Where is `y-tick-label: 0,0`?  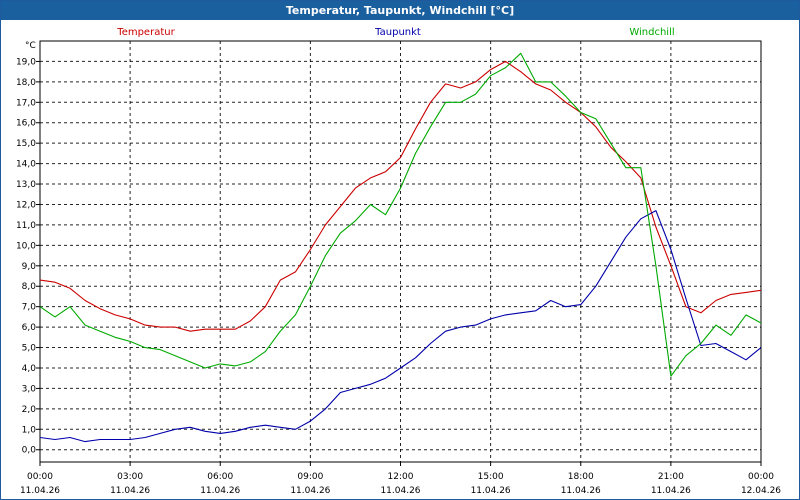 y-tick-label: 0,0 is located at coordinates (29, 451).